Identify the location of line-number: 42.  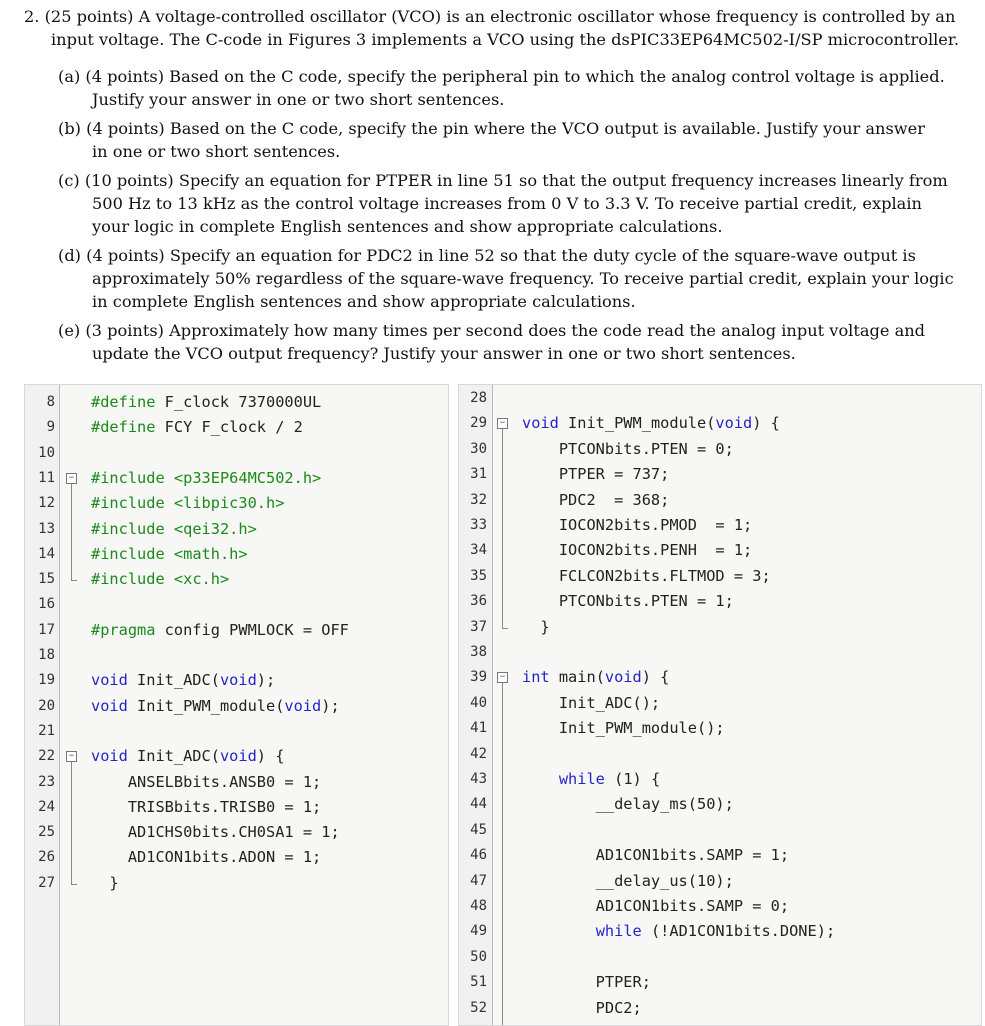
(478, 753).